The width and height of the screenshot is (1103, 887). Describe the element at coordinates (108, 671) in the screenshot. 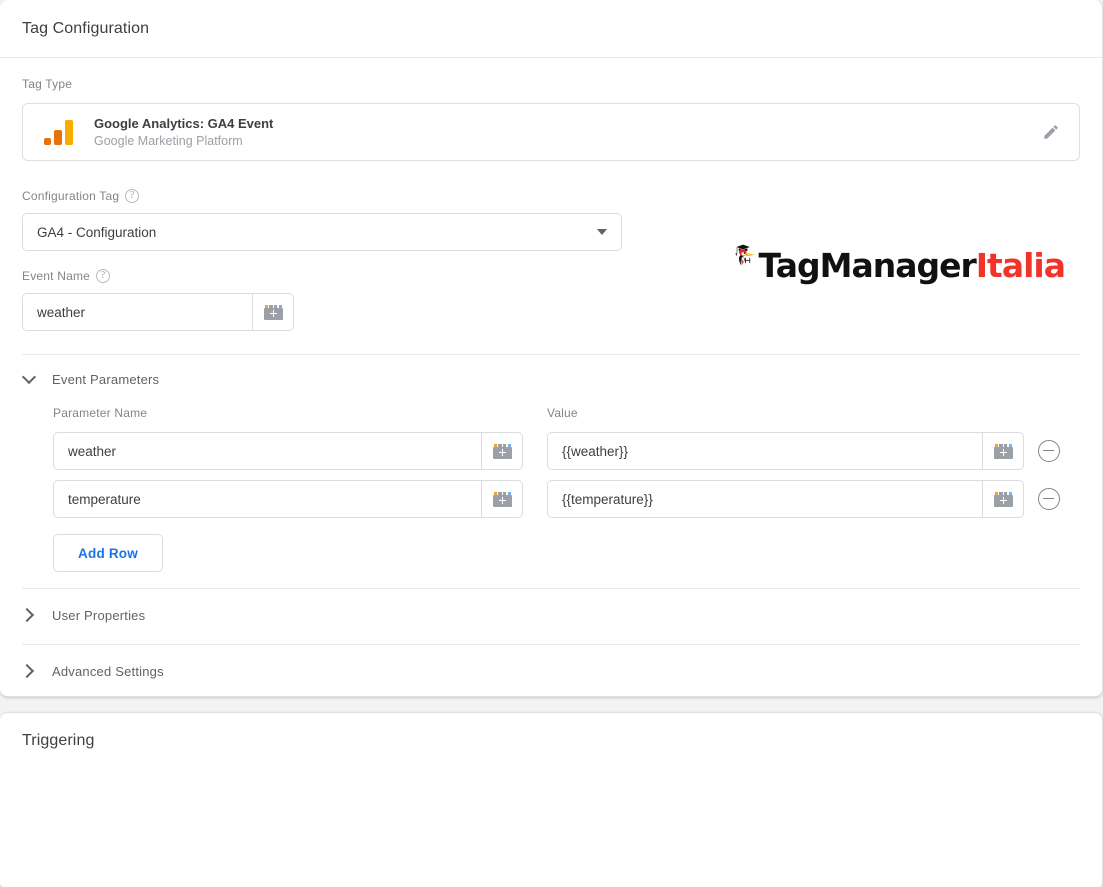

I see `advanced-settings-label: Advanced Settings` at that location.